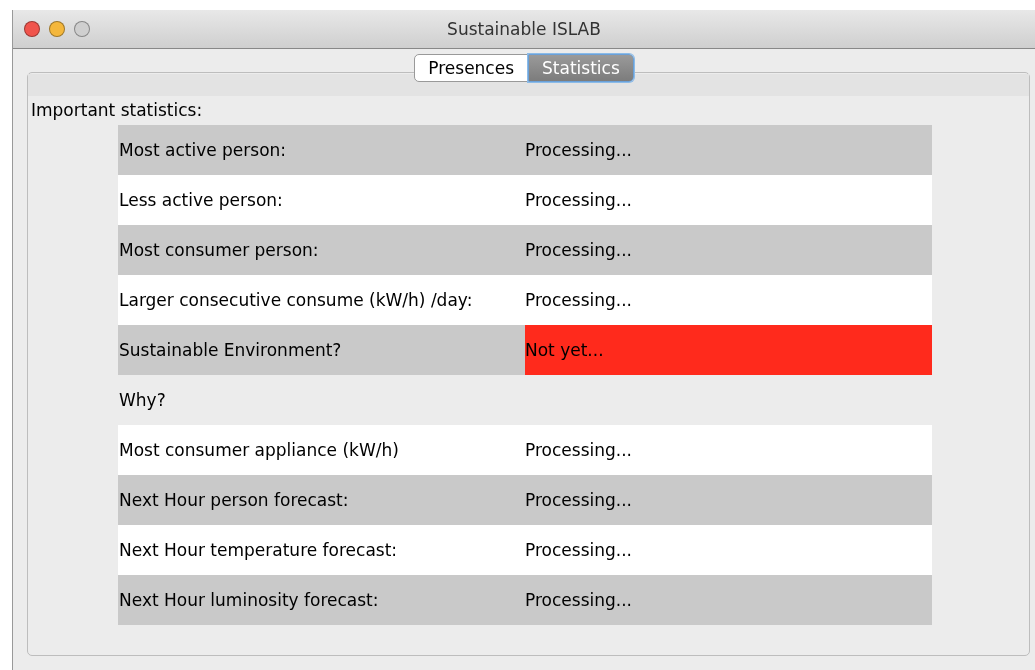  I want to click on minimize-button, so click(57, 29).